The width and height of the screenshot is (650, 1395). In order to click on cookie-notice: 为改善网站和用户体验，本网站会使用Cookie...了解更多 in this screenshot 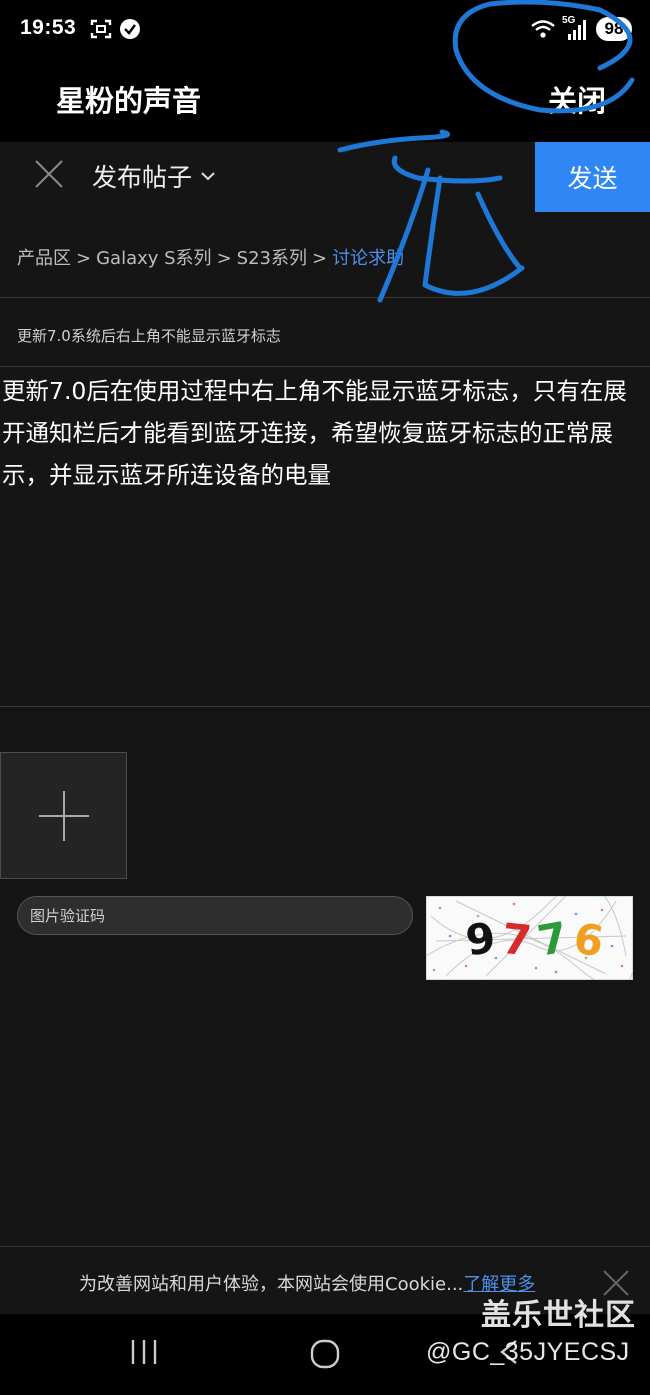, I will do `click(307, 1283)`.